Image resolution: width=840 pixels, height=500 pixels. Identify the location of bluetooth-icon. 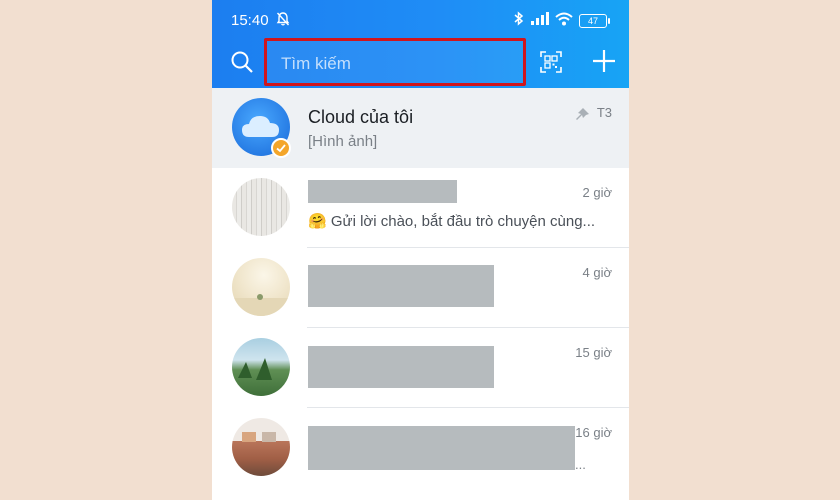
(519, 21).